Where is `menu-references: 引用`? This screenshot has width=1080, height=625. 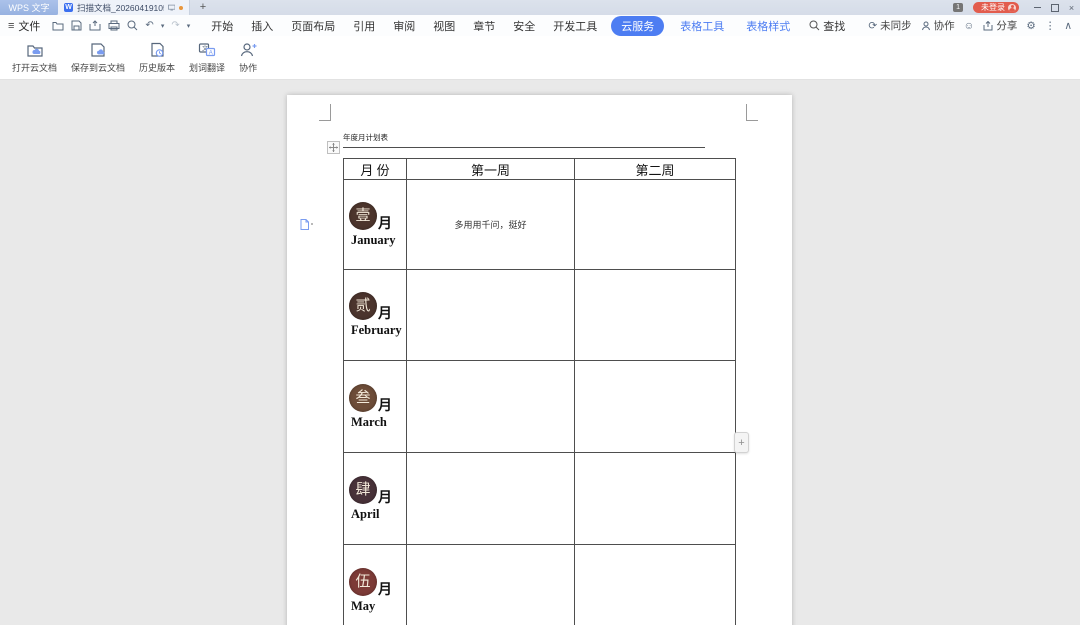
menu-references: 引用 is located at coordinates (364, 26).